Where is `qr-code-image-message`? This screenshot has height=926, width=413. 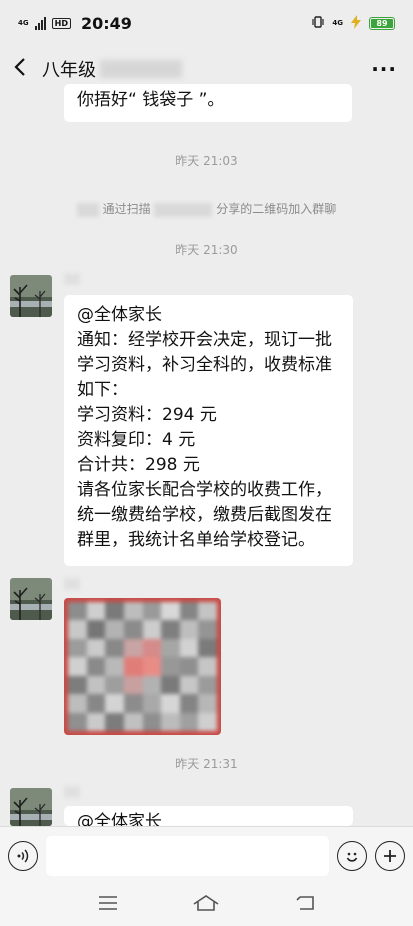 qr-code-image-message is located at coordinates (142, 666).